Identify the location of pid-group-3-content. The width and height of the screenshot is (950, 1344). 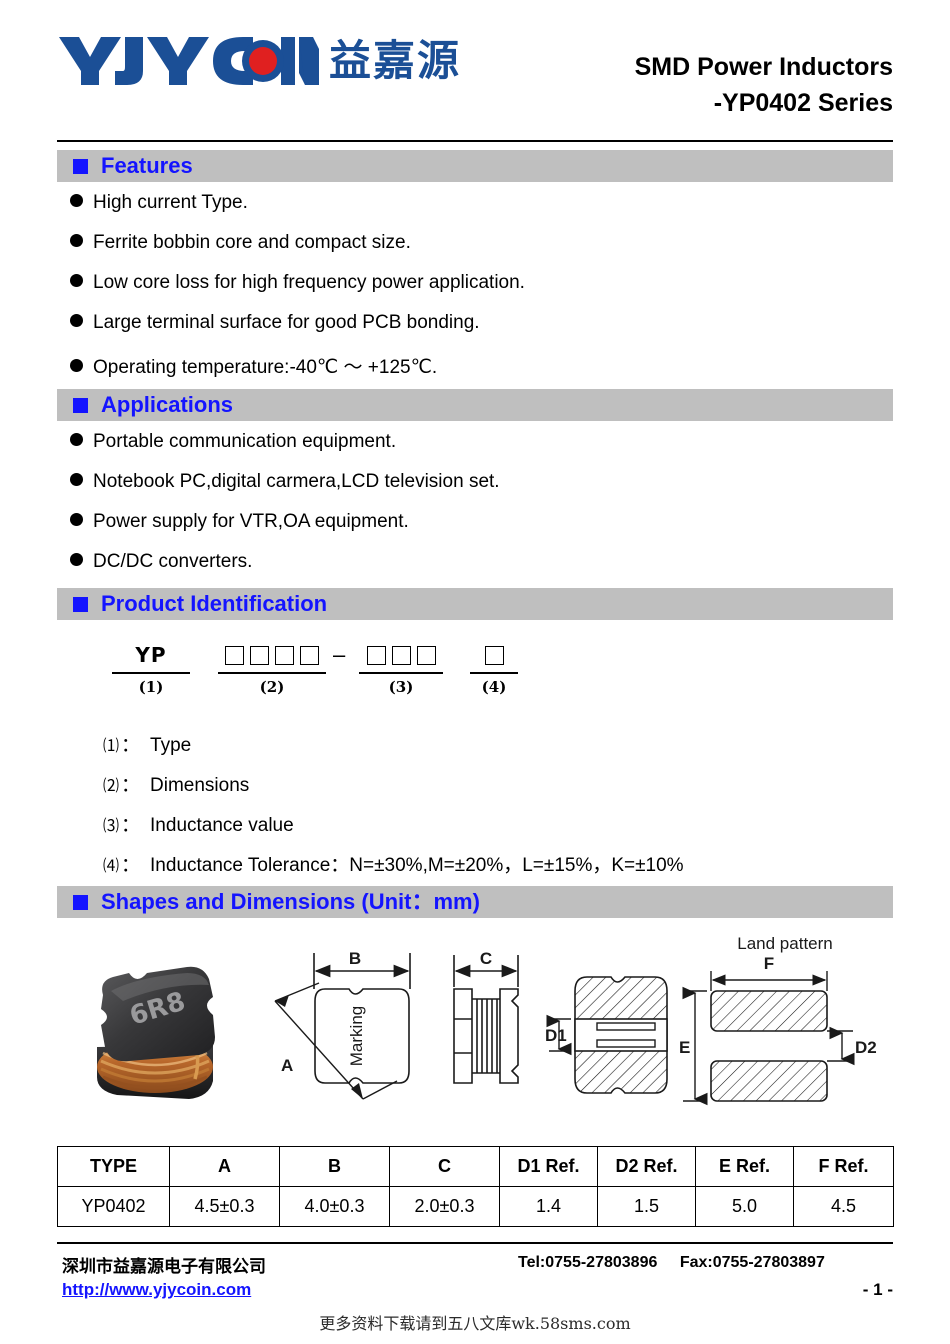
(401, 657).